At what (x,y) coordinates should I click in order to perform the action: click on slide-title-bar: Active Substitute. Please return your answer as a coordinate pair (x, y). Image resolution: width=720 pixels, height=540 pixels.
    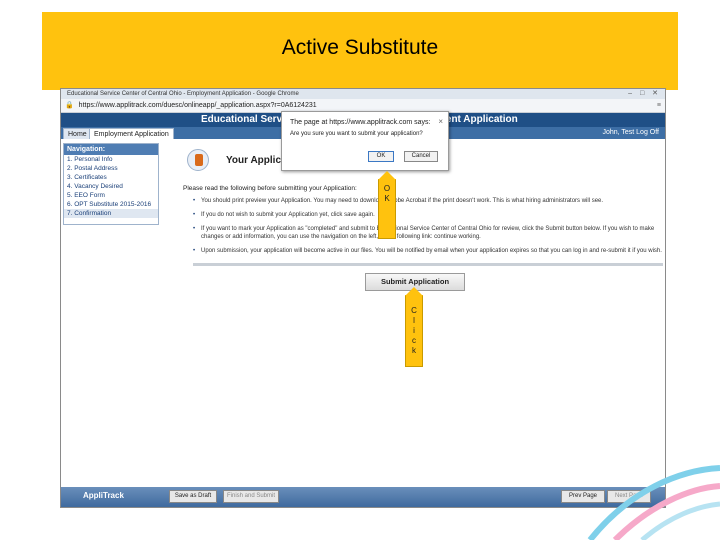
    Looking at the image, I should click on (360, 51).